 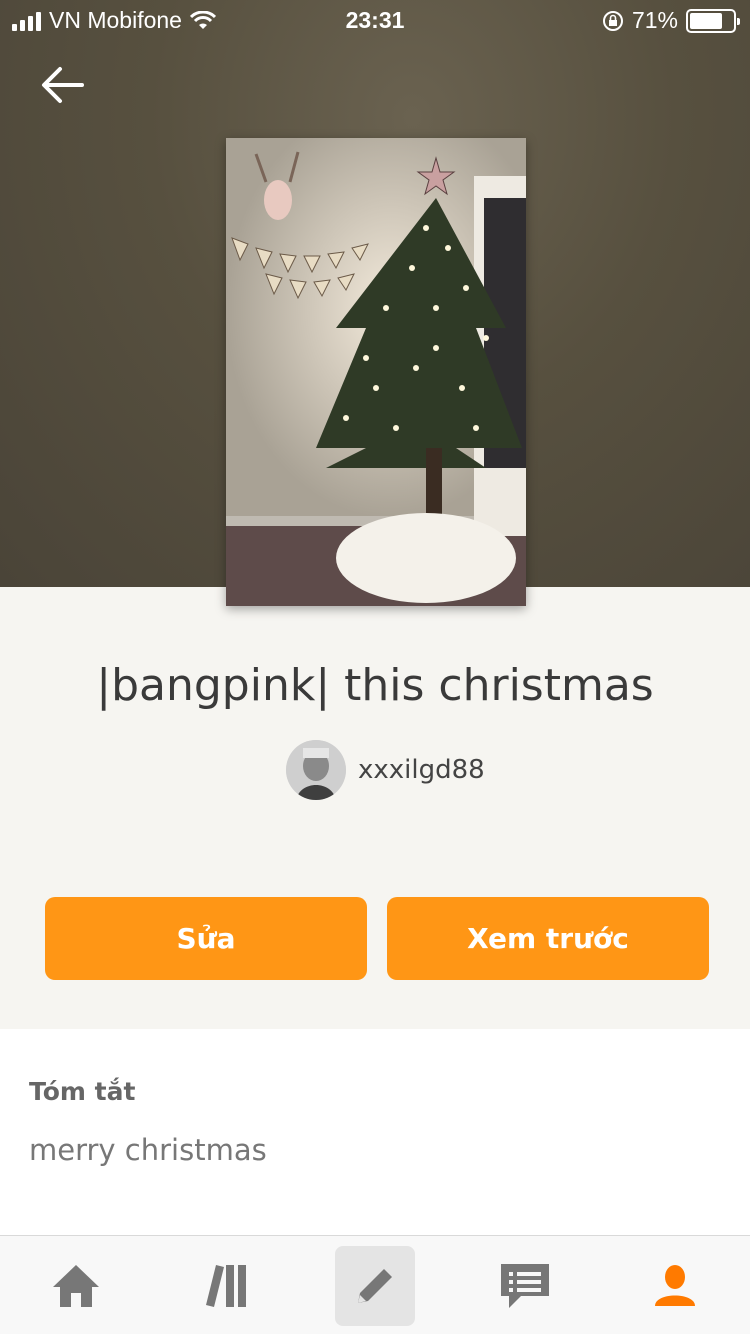 I want to click on tab-home, so click(x=76, y=1286).